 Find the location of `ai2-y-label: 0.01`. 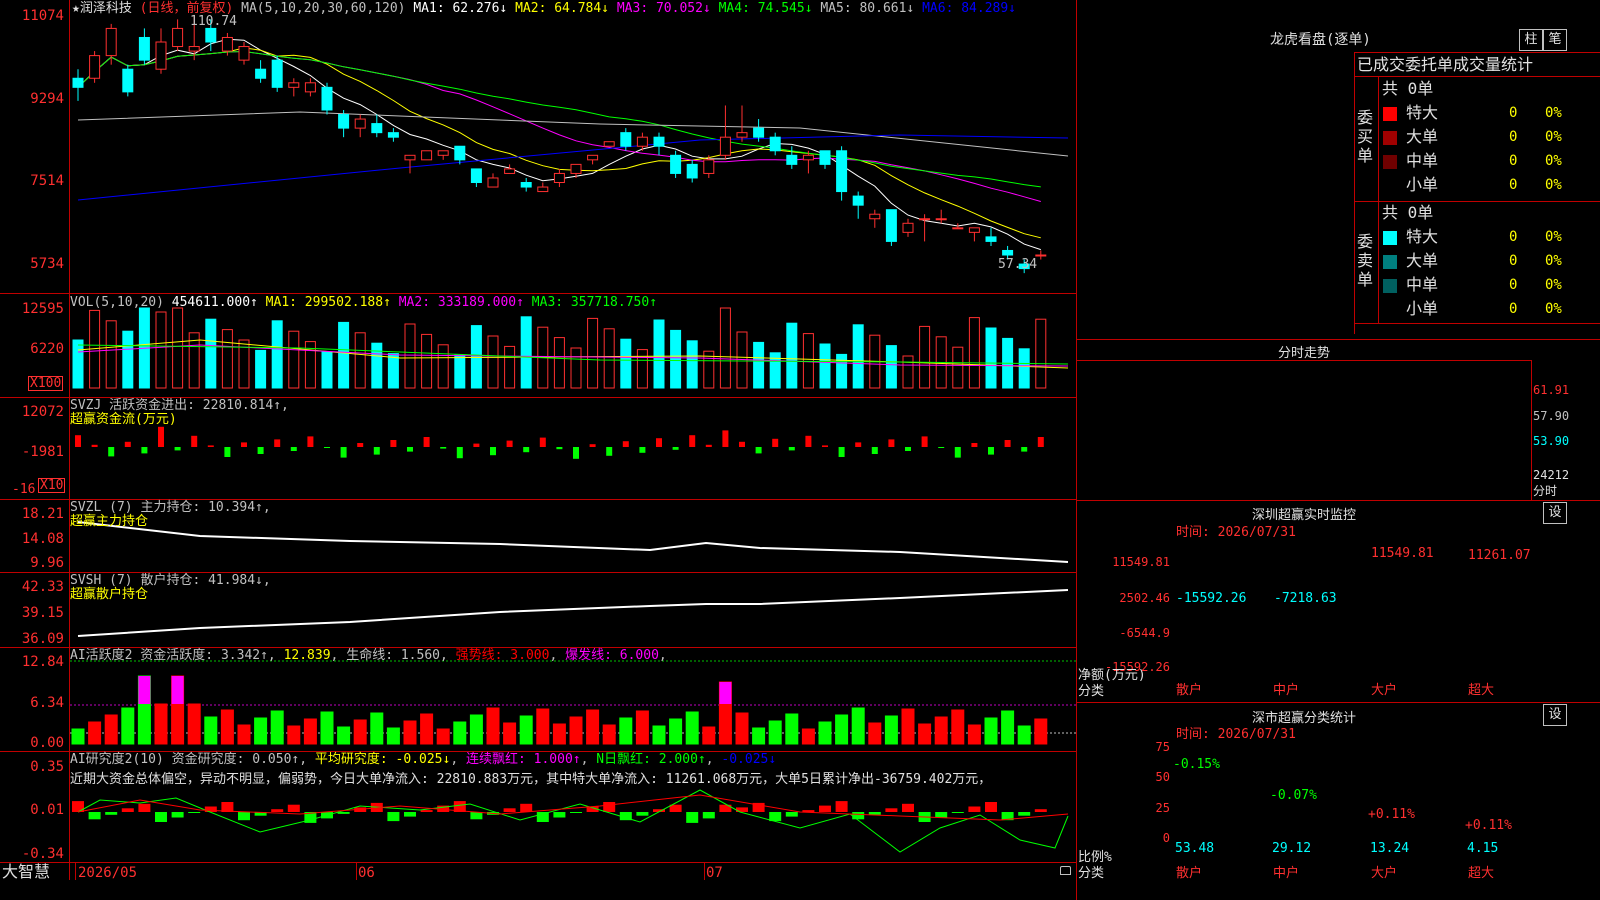

ai2-y-label: 0.01 is located at coordinates (47, 810).